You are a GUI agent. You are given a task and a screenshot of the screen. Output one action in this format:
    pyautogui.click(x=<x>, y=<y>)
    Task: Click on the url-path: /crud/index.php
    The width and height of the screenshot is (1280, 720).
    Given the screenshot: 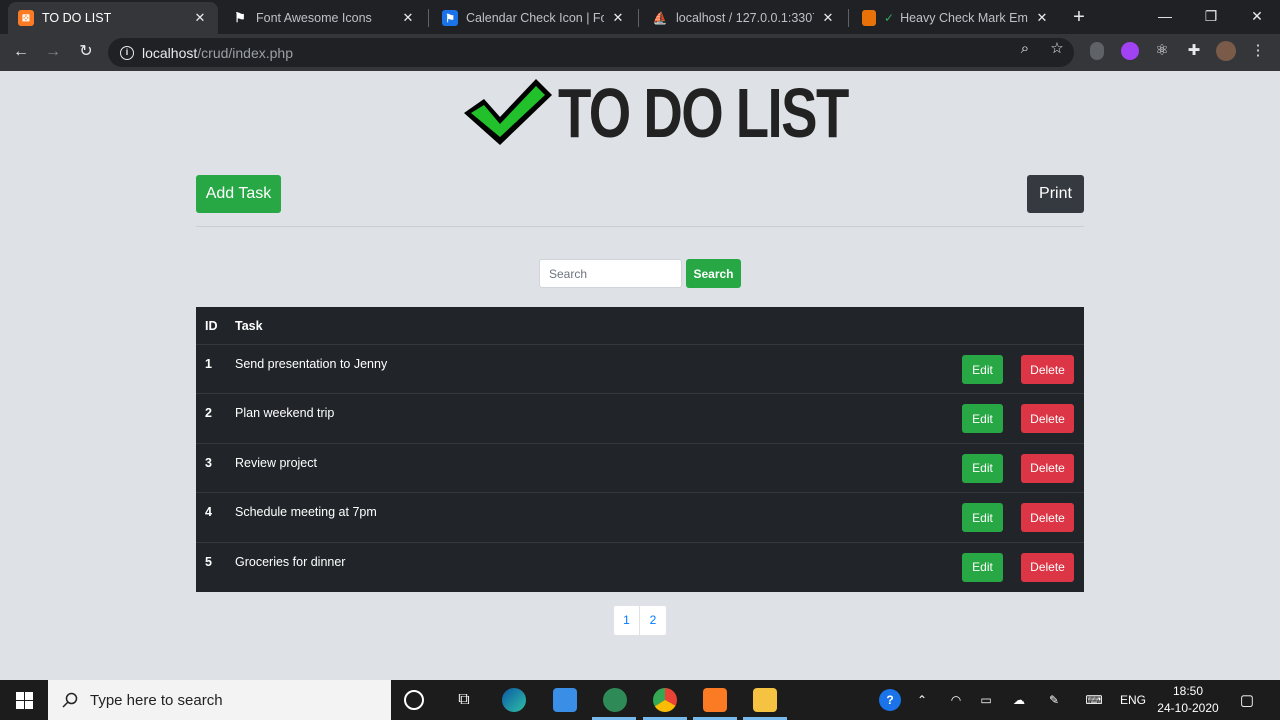 What is the action you would take?
    pyautogui.click(x=245, y=52)
    